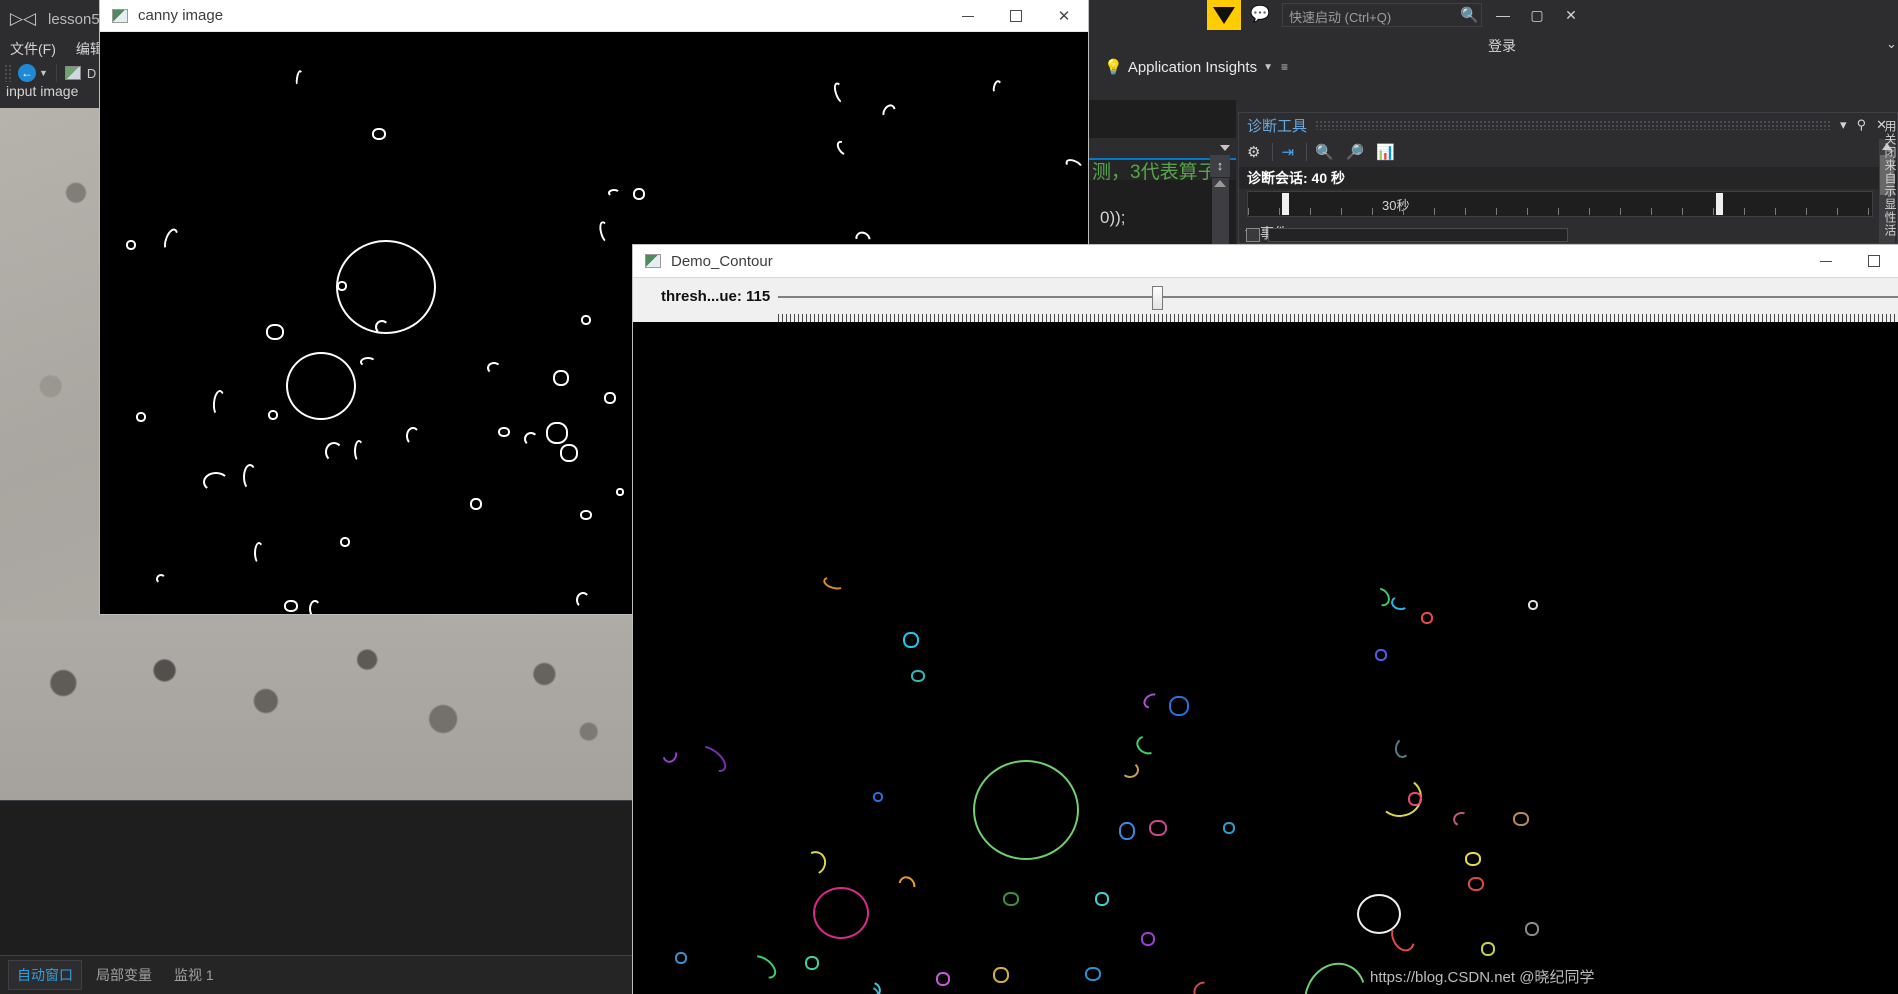 The image size is (1898, 994). I want to click on contour-window-controls, so click(1850, 261).